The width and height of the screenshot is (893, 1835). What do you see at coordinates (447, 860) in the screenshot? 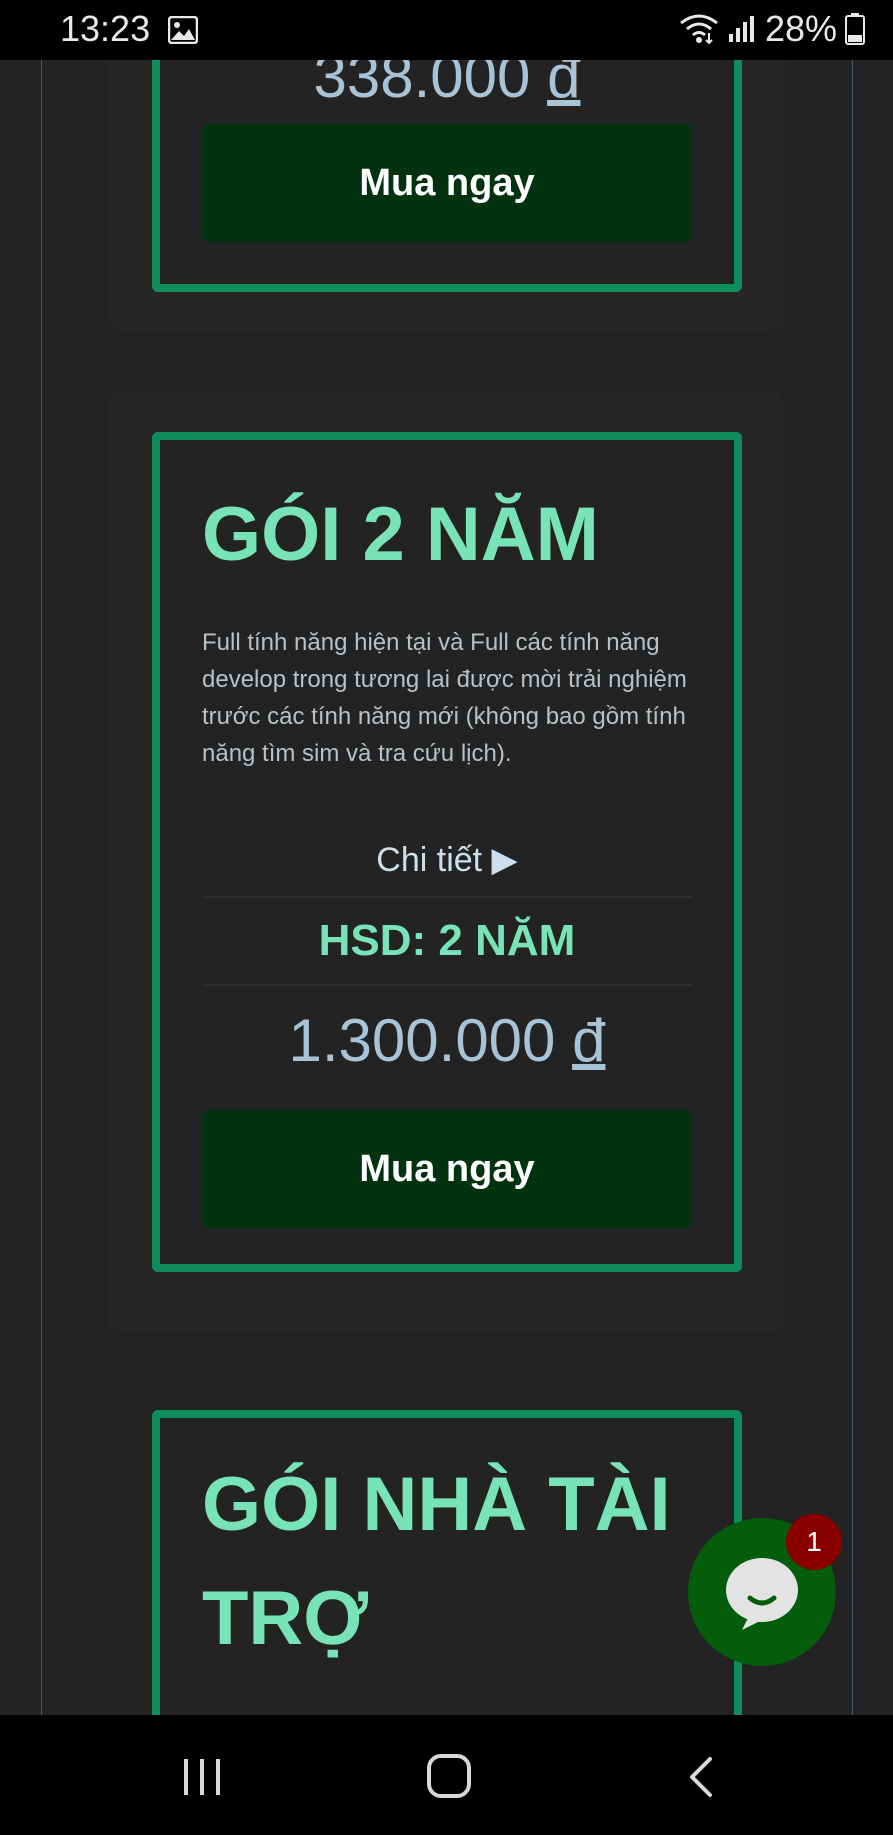
I see `details-link: Chi tiết ▶` at bounding box center [447, 860].